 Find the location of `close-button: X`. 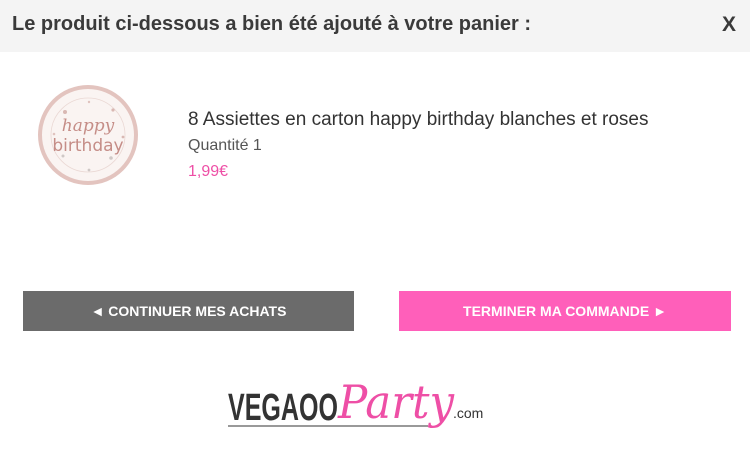

close-button: X is located at coordinates (729, 25).